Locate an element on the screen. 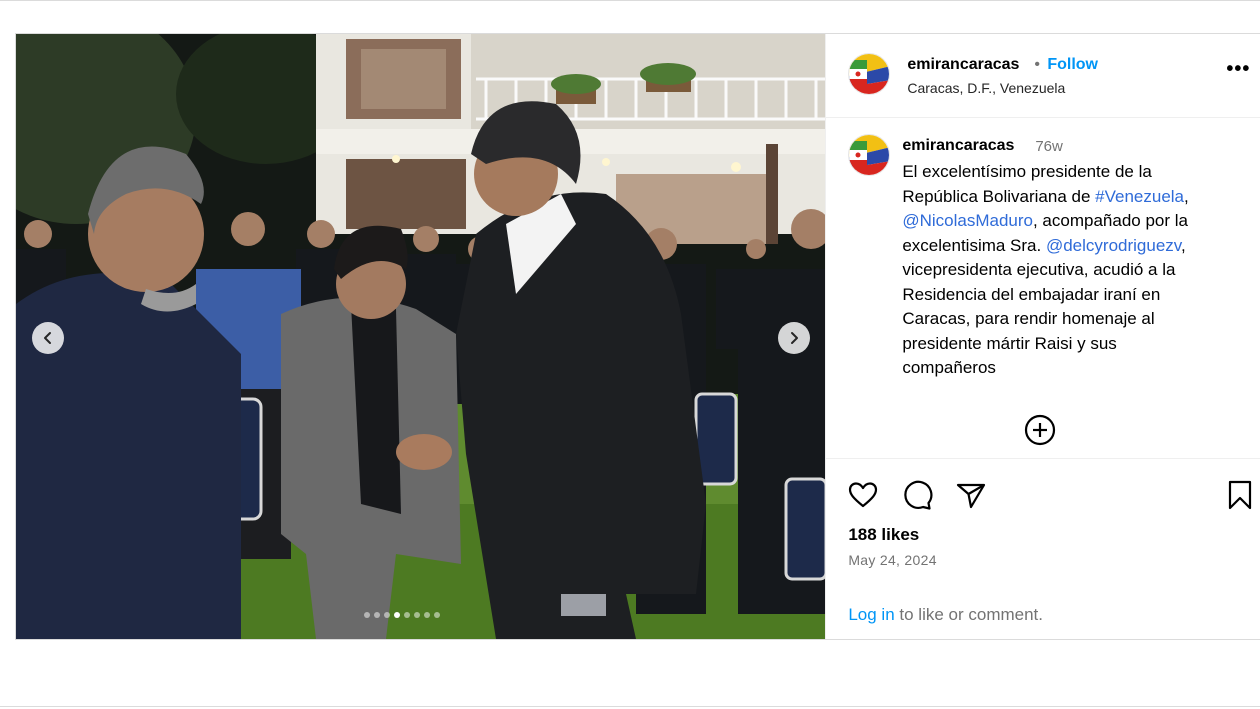  login-prompt: Log in to like or comment. is located at coordinates (945, 615).